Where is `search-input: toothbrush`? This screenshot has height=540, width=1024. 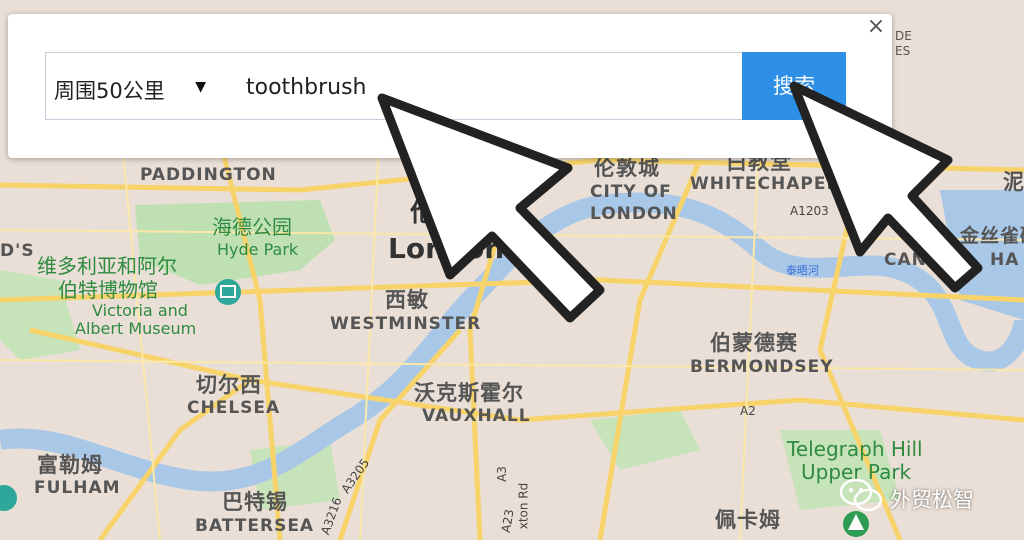 search-input: toothbrush is located at coordinates (479, 86).